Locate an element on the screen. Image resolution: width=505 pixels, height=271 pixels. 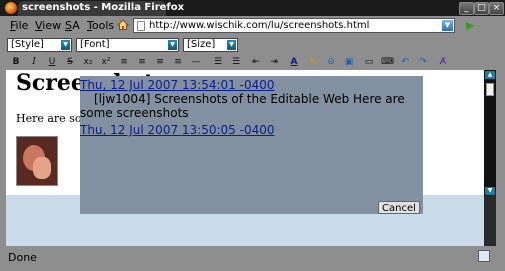
style-select: [Style] ▼ is located at coordinates (39, 45).